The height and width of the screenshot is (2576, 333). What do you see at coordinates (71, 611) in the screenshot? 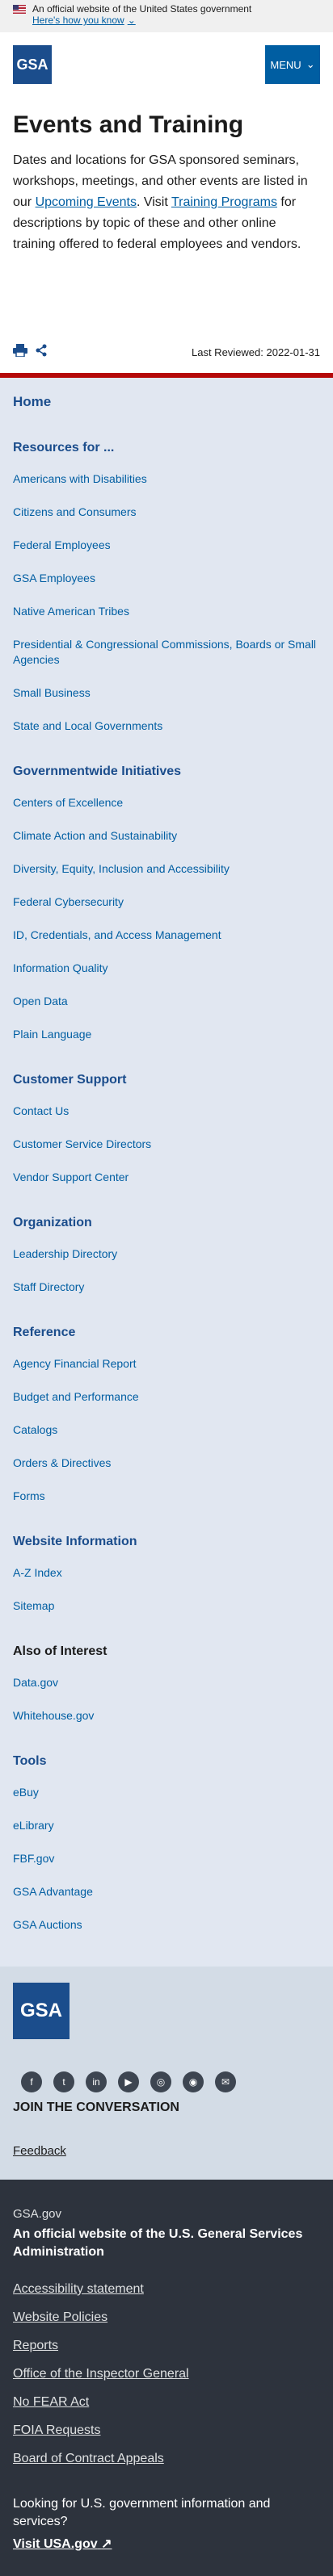
I see `sidenav-link: Native American Tribes` at bounding box center [71, 611].